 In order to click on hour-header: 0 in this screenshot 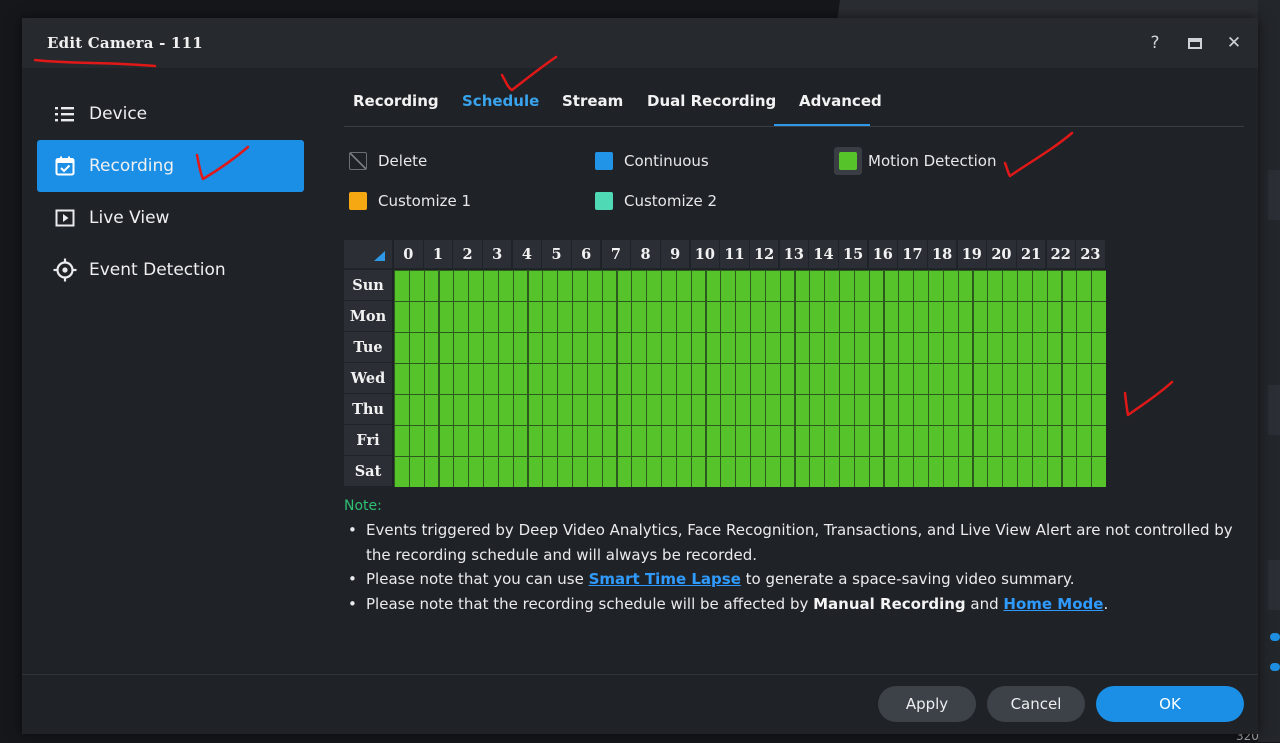, I will do `click(408, 254)`.